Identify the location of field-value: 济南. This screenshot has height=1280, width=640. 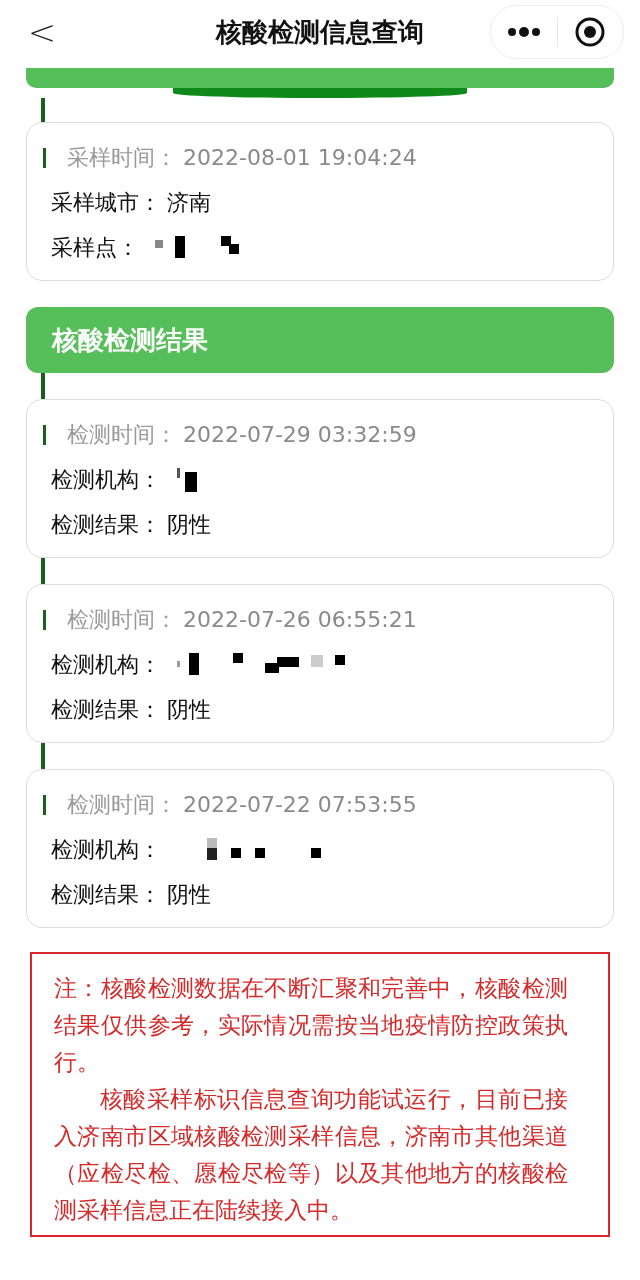
(189, 202).